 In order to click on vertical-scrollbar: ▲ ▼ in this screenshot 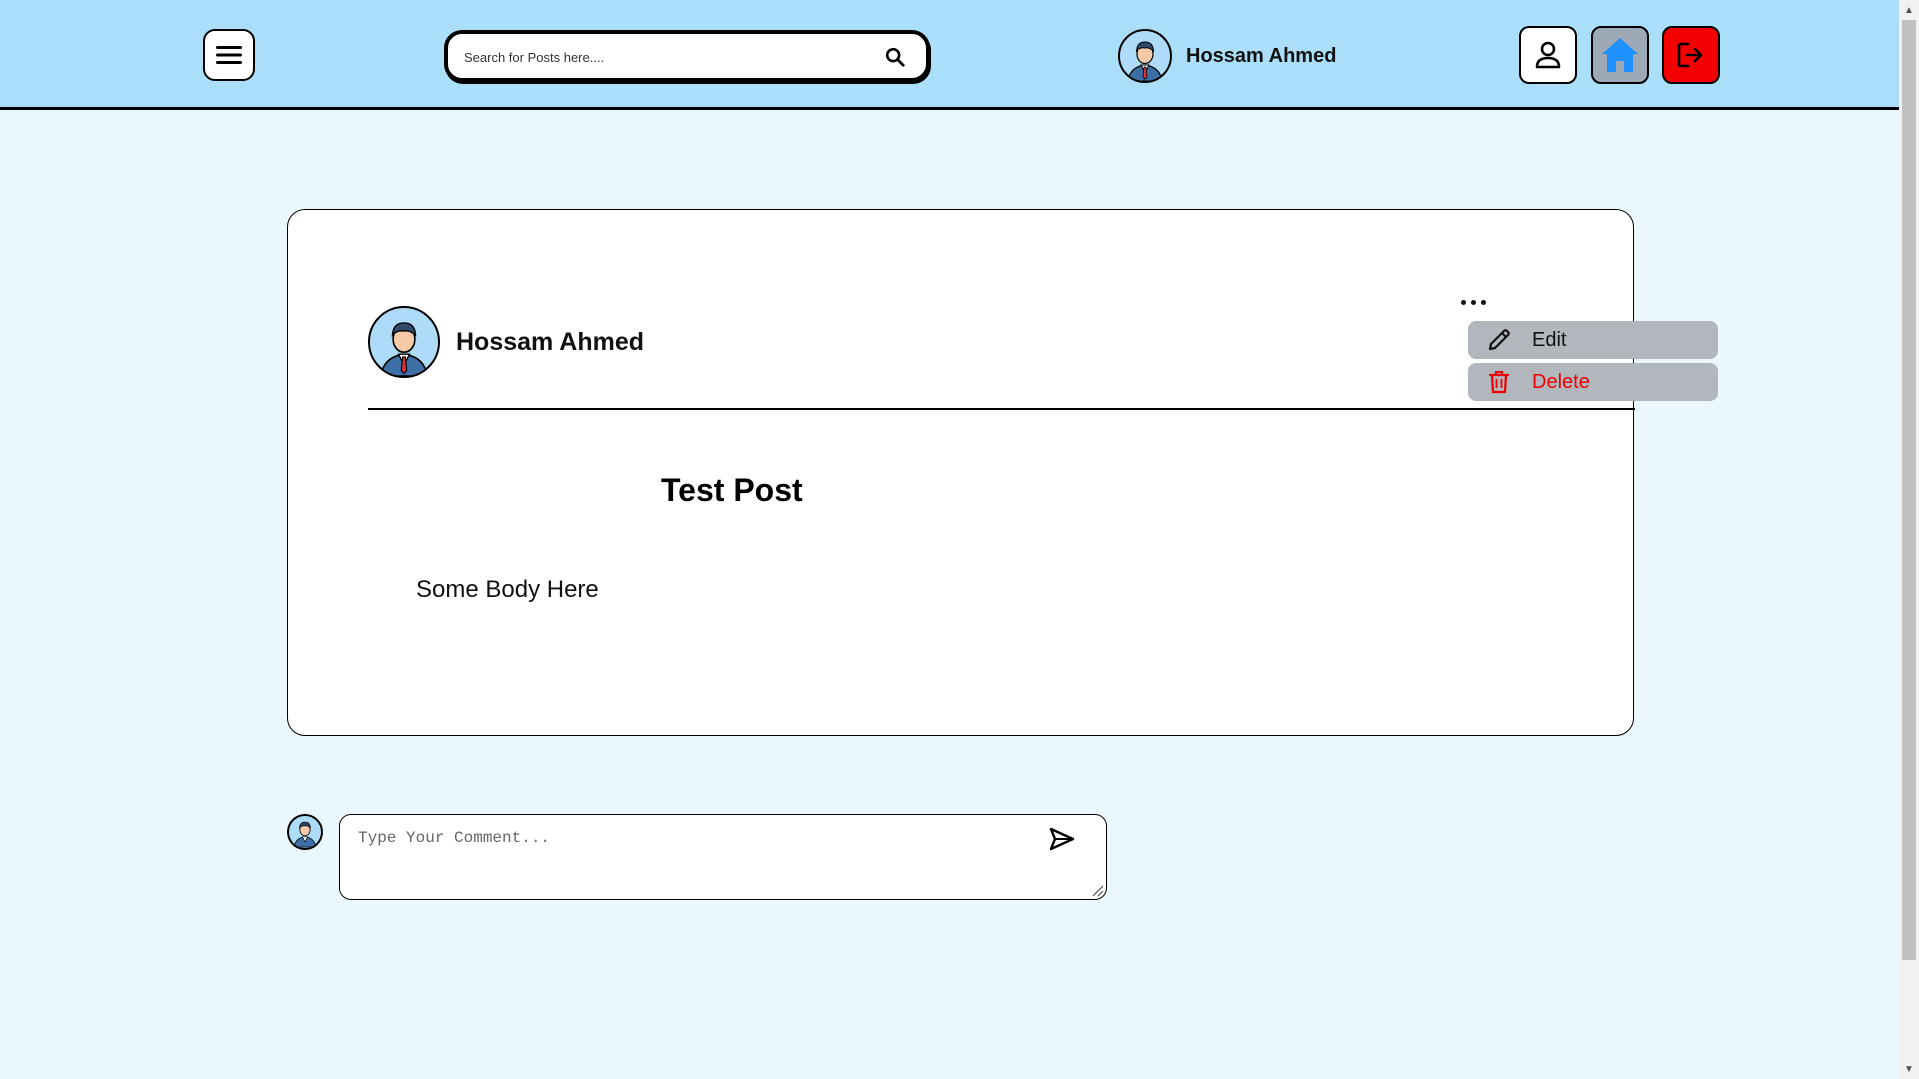, I will do `click(1909, 539)`.